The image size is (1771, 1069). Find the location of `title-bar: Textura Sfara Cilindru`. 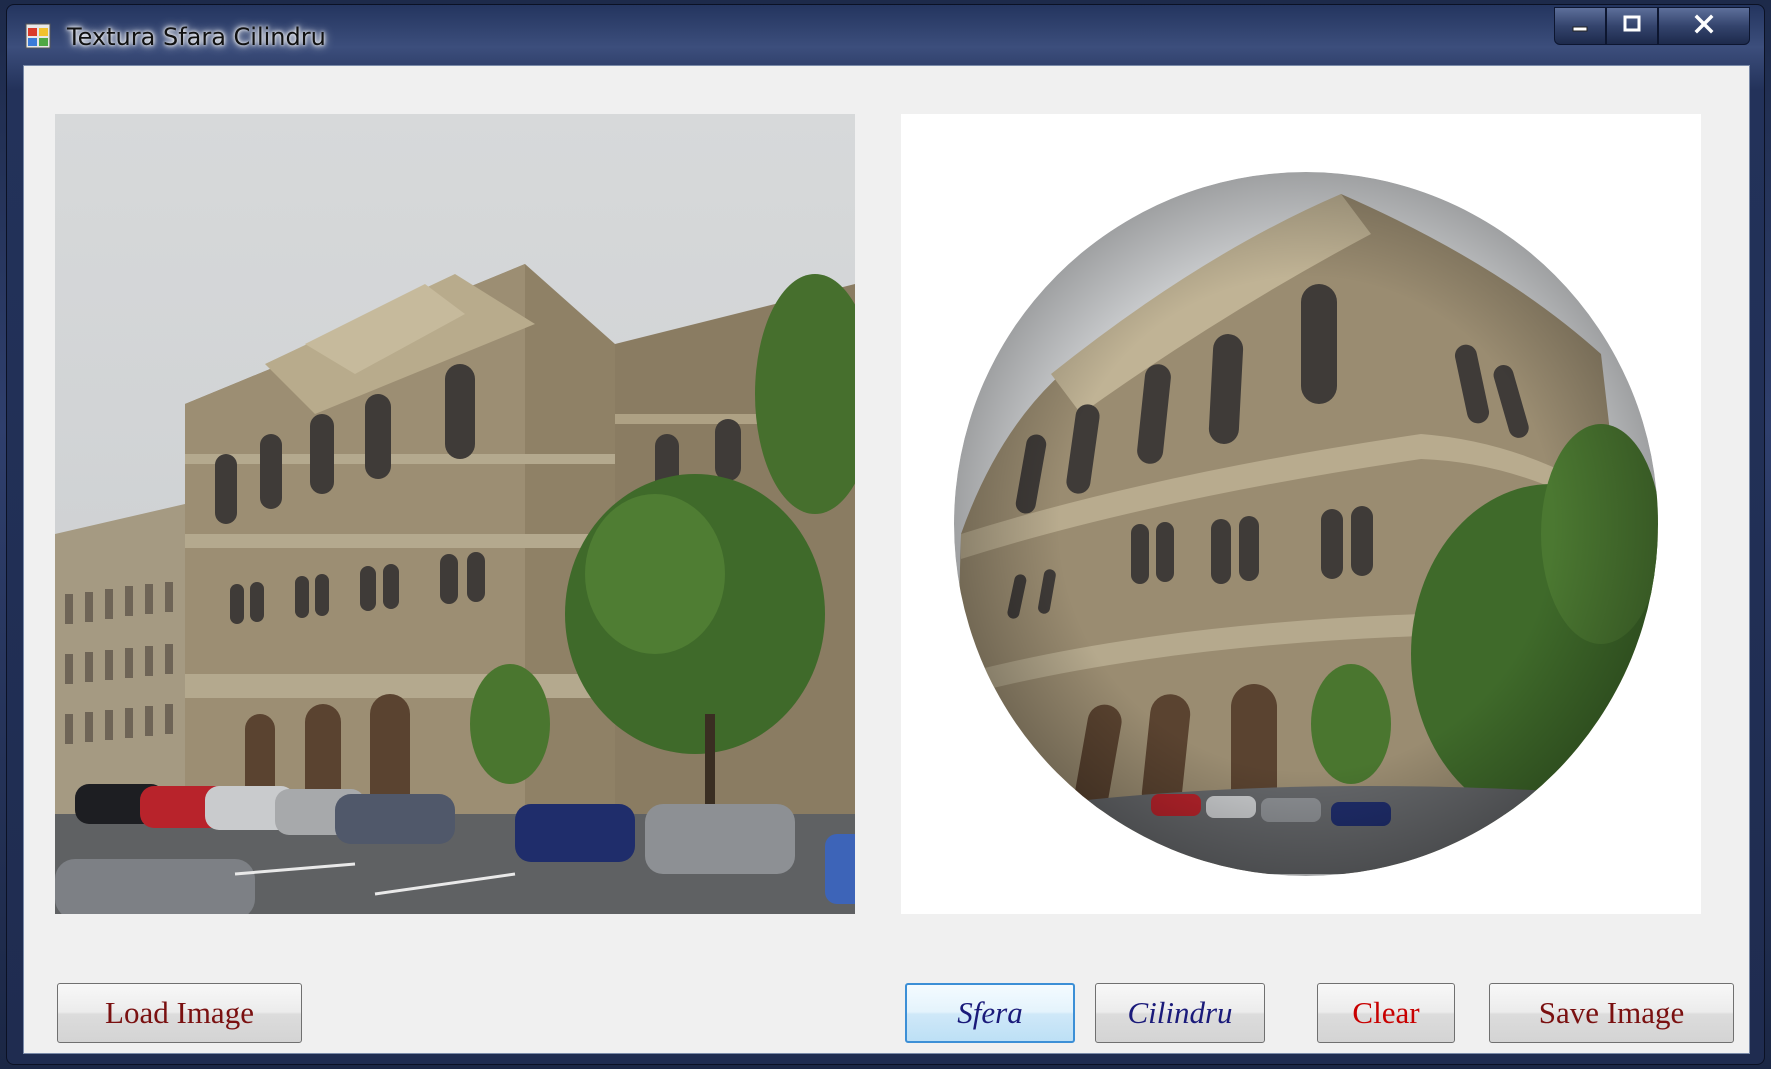

title-bar: Textura Sfara Cilindru is located at coordinates (885, 34).